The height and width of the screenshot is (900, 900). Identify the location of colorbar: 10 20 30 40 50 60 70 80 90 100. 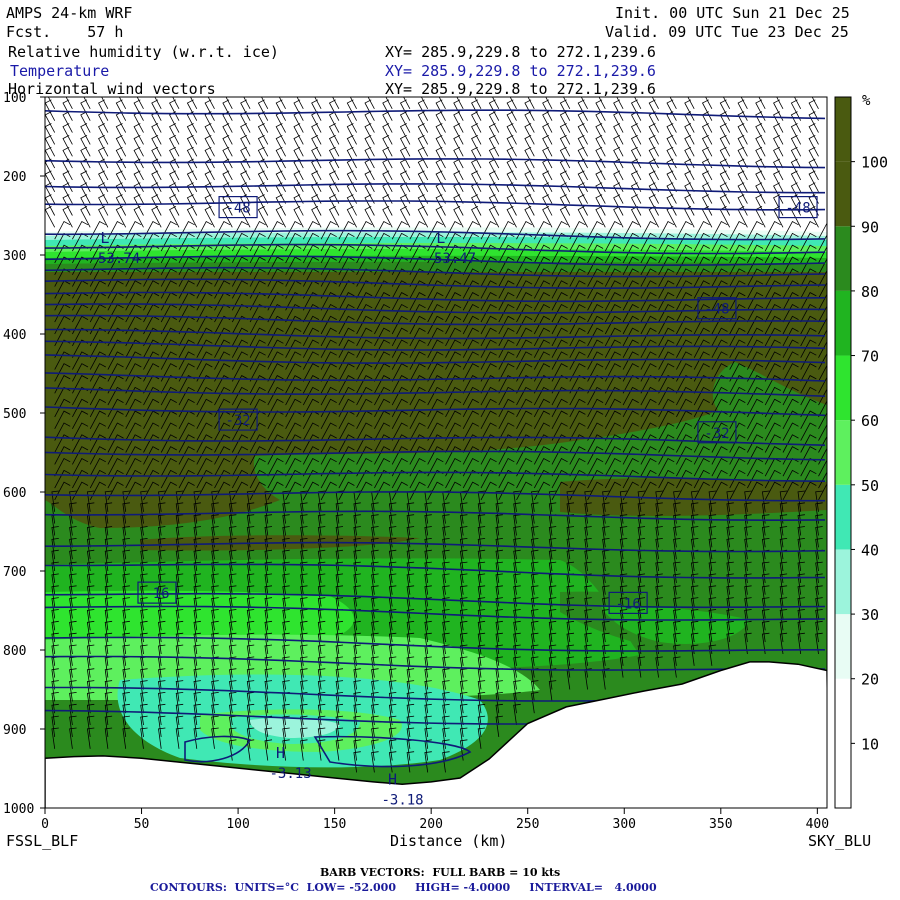
(861, 452).